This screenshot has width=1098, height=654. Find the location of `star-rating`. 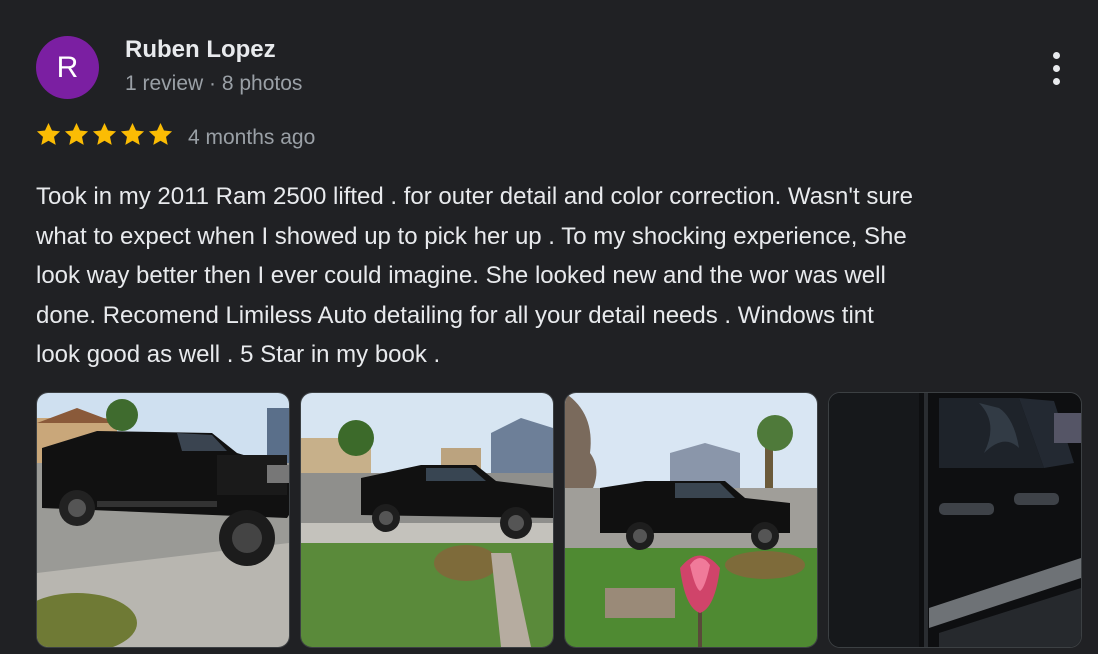

star-rating is located at coordinates (104, 134).